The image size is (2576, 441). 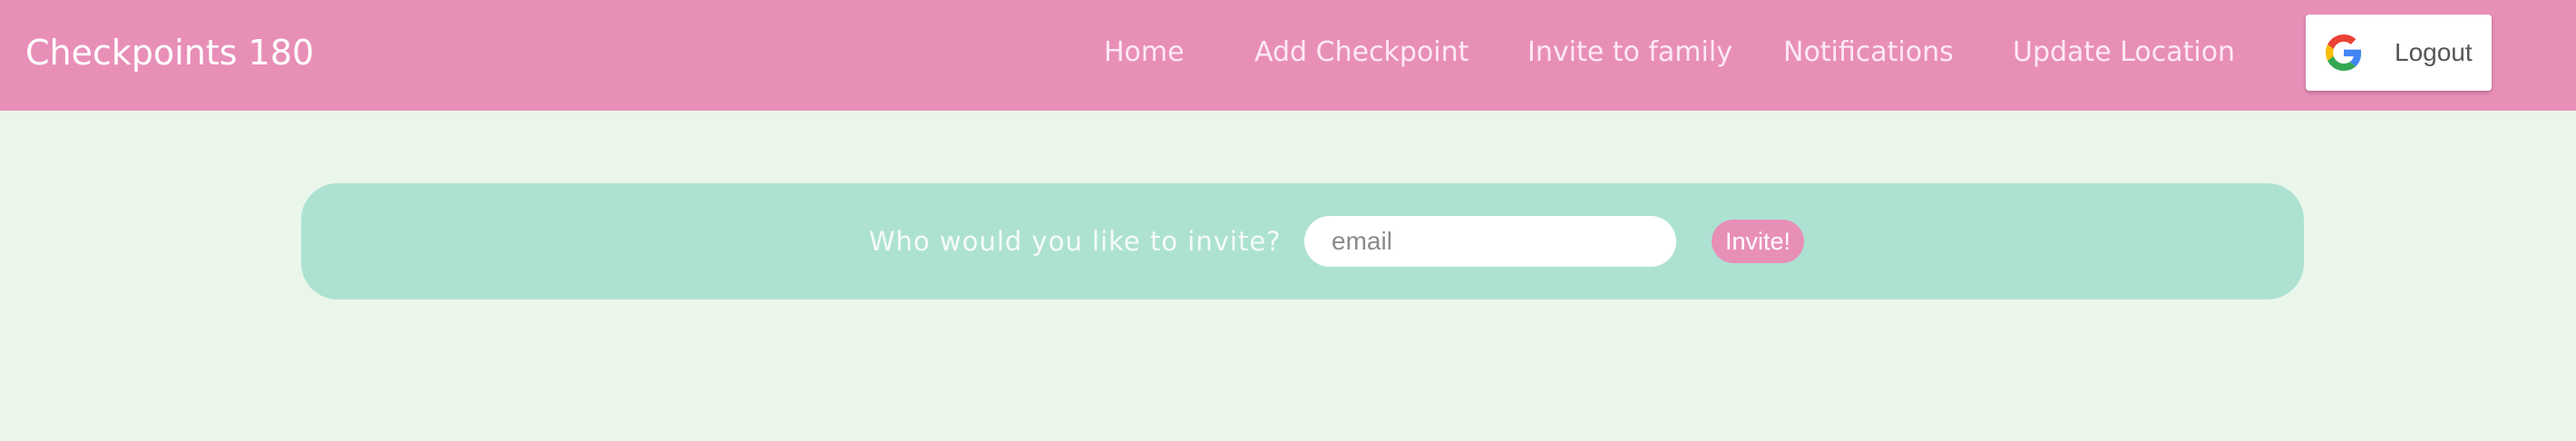 What do you see at coordinates (1758, 241) in the screenshot?
I see `invite-button: Invite!` at bounding box center [1758, 241].